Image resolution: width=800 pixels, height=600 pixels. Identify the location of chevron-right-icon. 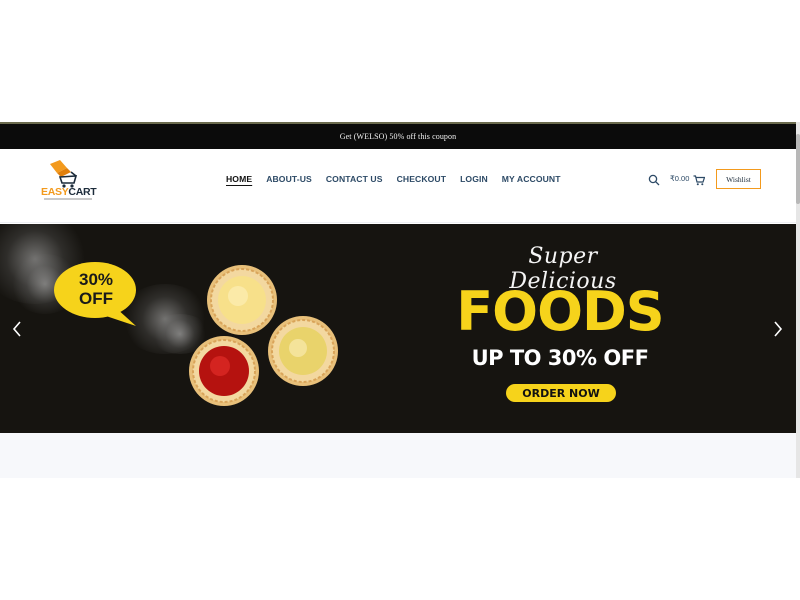
(778, 329).